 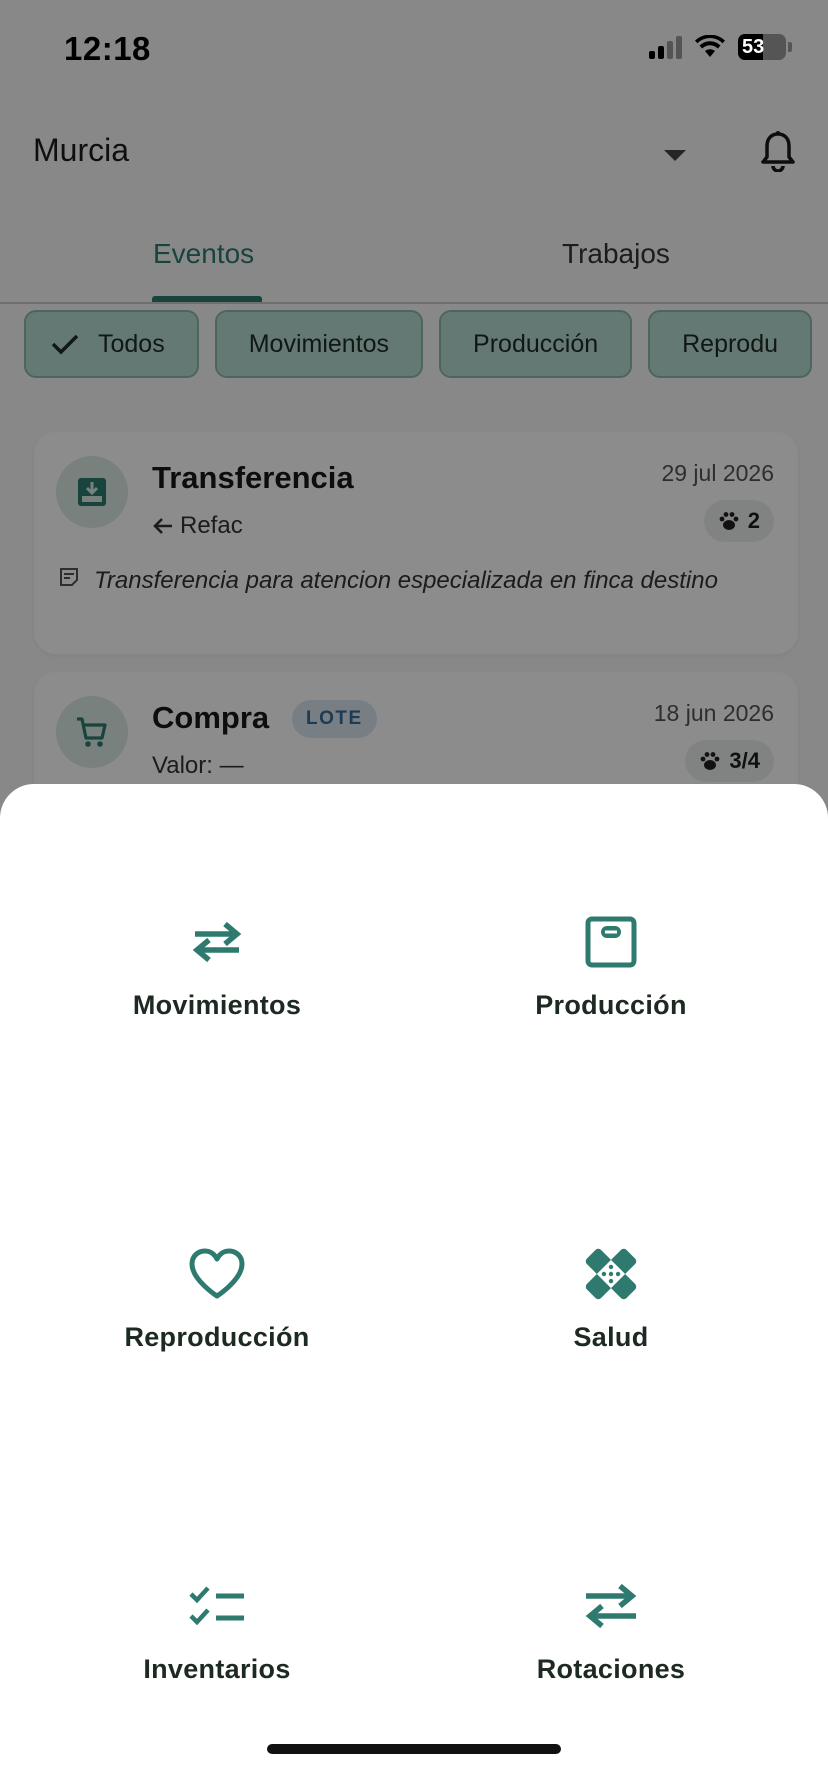 I want to click on option-label: Movimientos, so click(x=217, y=1005).